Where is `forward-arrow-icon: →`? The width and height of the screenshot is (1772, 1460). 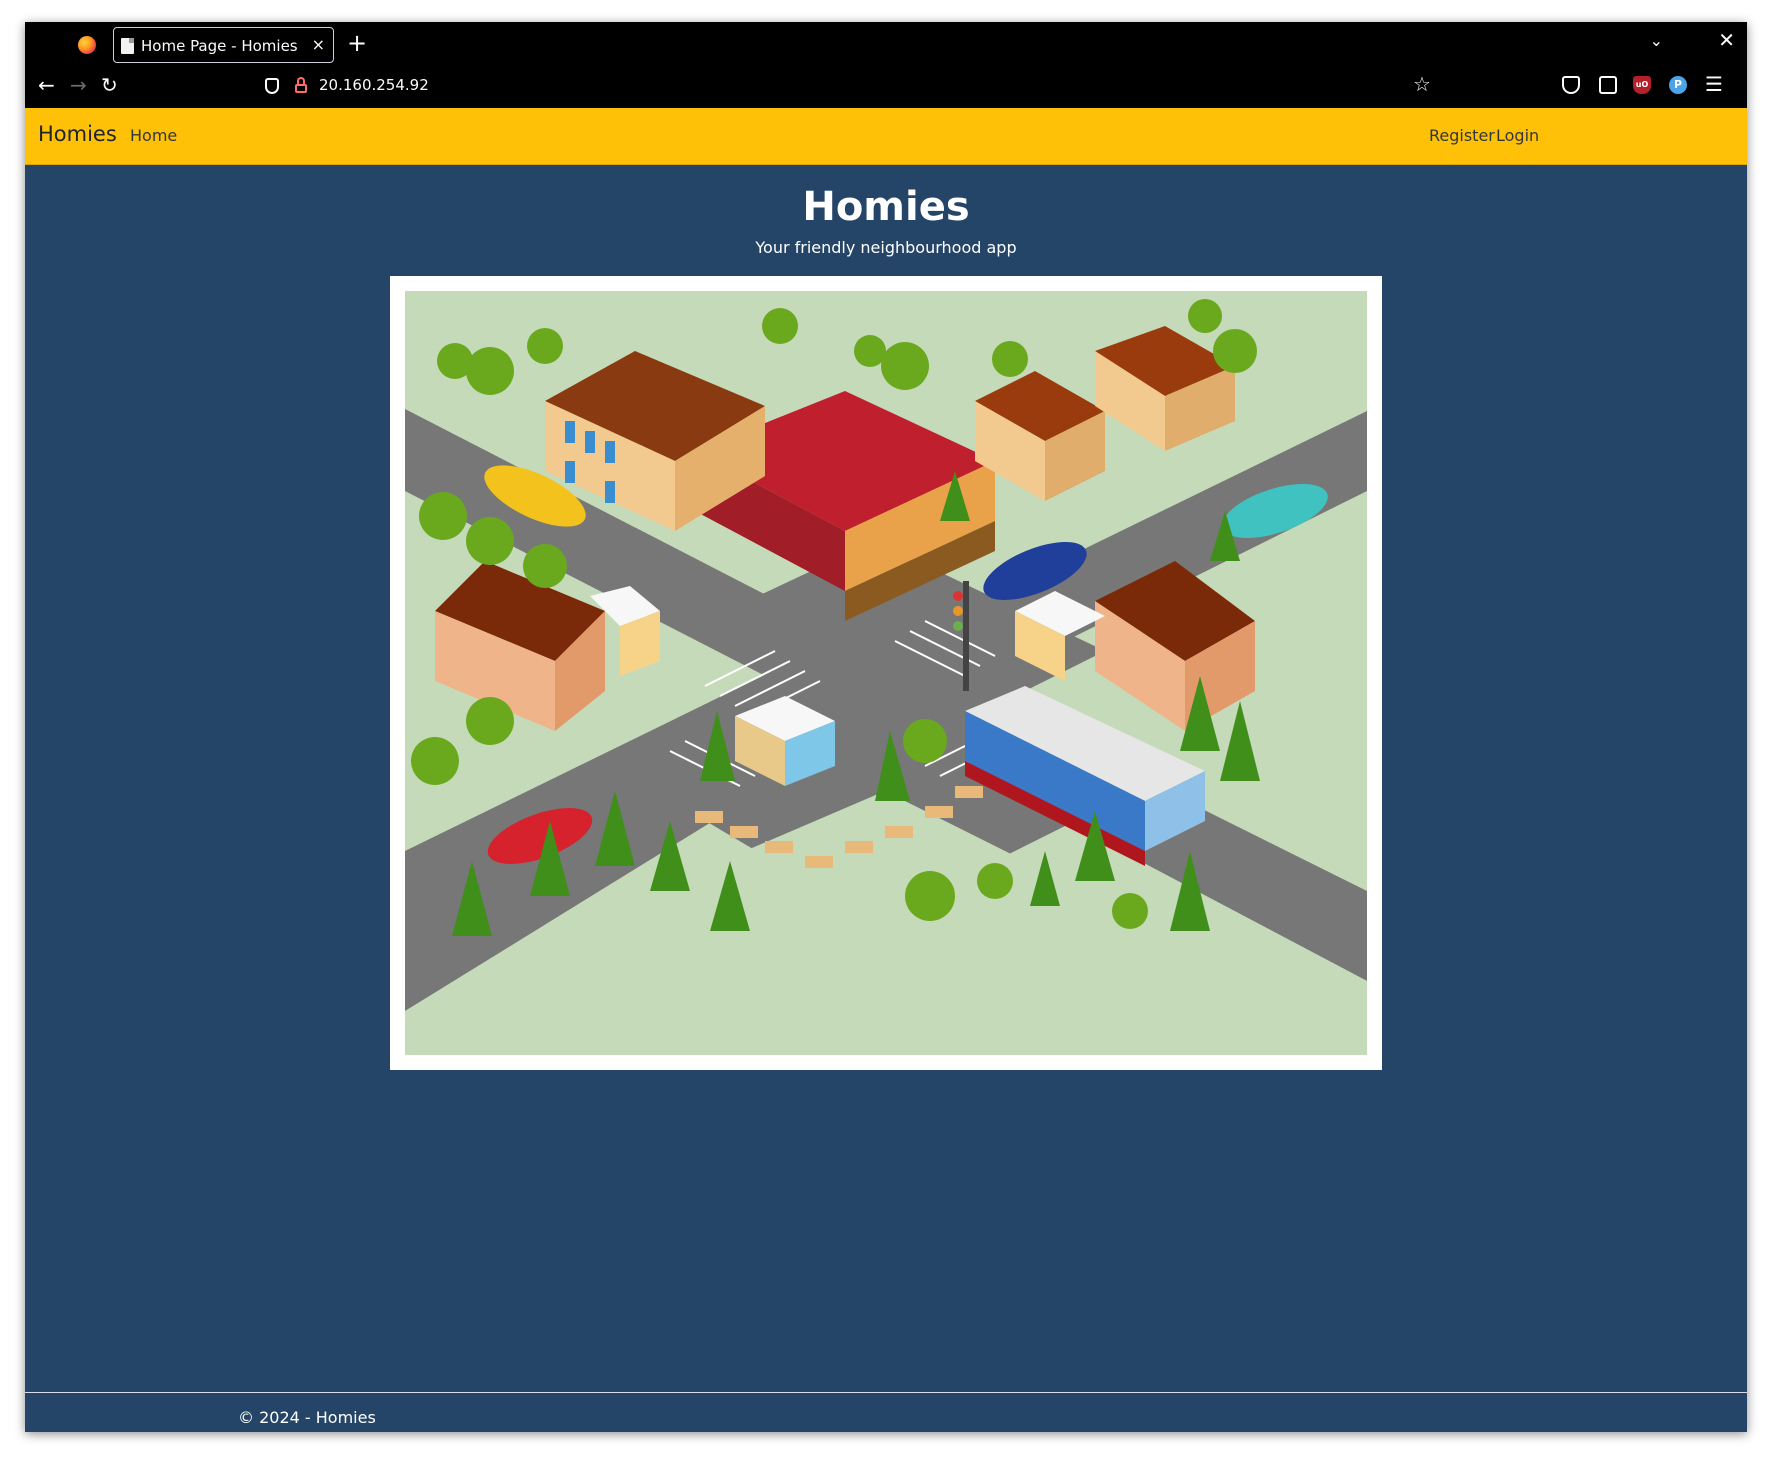 forward-arrow-icon: → is located at coordinates (78, 85).